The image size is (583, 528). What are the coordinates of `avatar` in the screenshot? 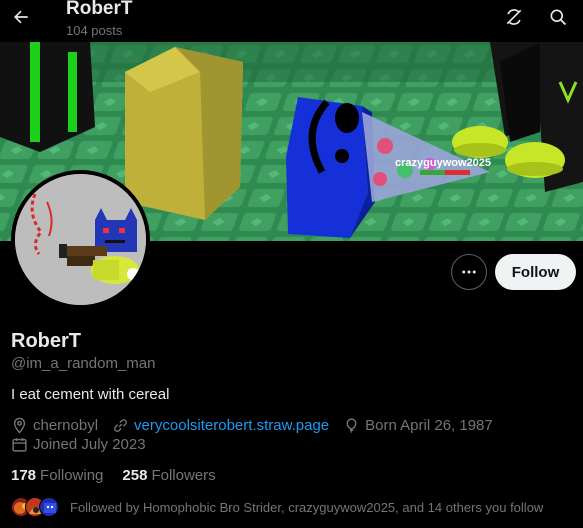 It's located at (80, 239).